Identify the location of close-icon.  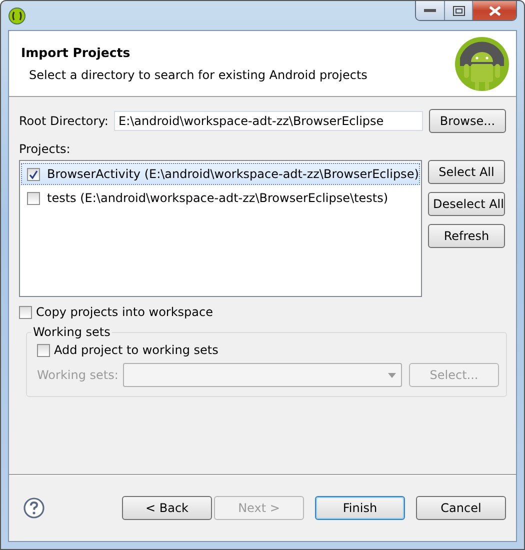
(494, 11).